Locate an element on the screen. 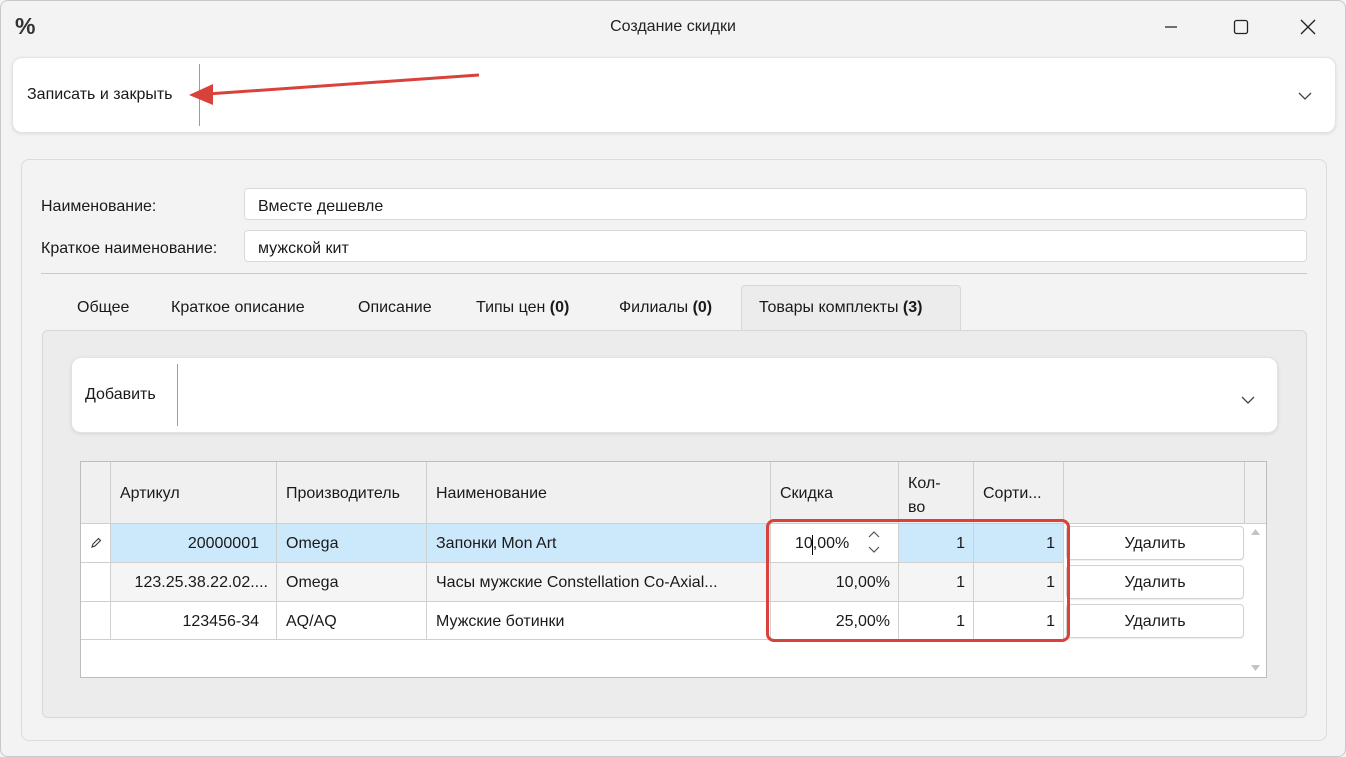  manufacturer-cell: AQ/AQ is located at coordinates (352, 621).